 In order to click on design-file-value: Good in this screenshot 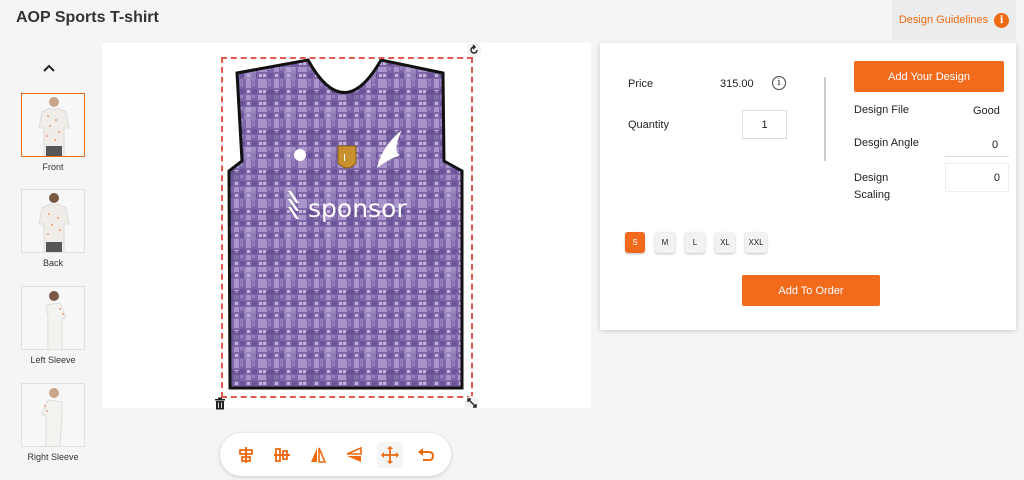, I will do `click(986, 111)`.